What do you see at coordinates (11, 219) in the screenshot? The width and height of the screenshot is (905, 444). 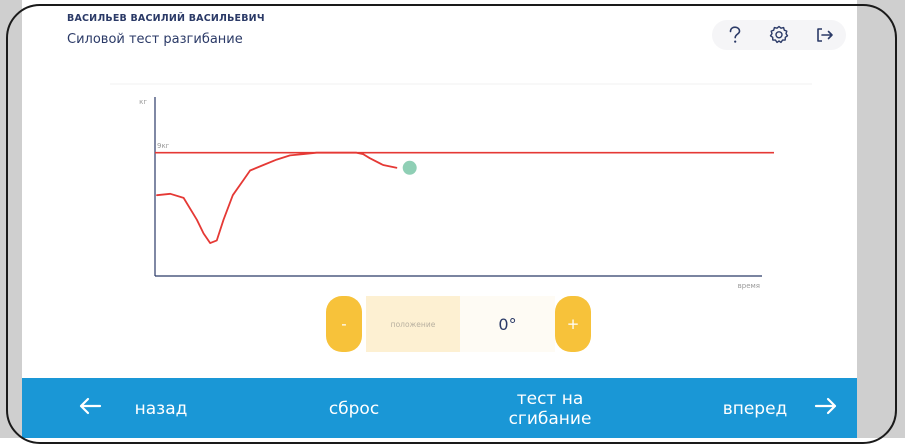 I see `device-bezel-left` at bounding box center [11, 219].